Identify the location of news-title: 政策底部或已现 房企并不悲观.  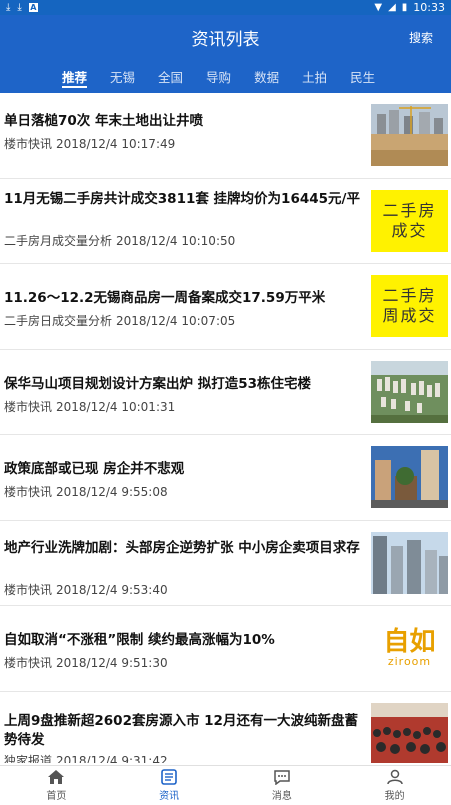
(94, 469).